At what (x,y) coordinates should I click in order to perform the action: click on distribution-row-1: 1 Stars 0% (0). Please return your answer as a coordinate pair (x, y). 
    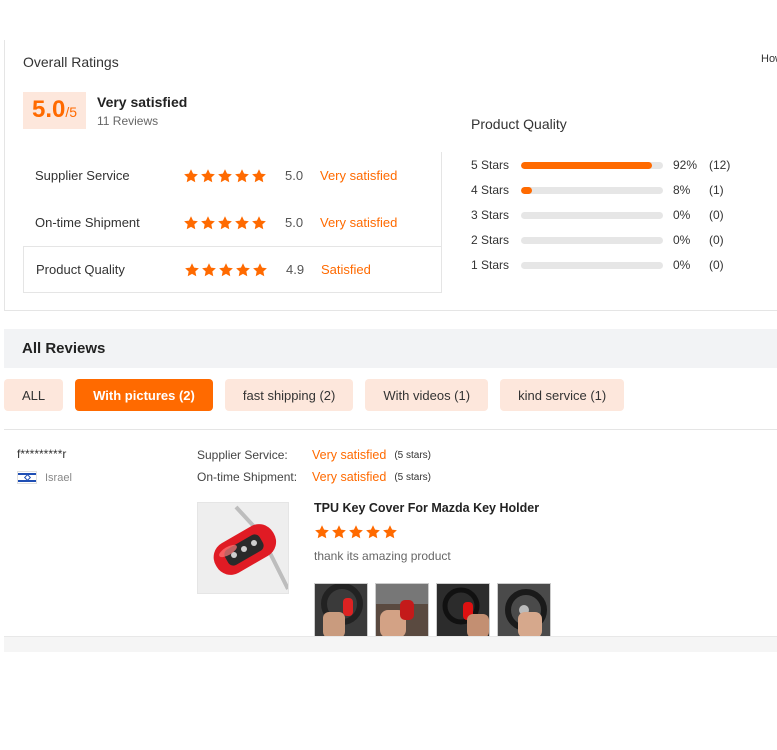
    Looking at the image, I should click on (616, 266).